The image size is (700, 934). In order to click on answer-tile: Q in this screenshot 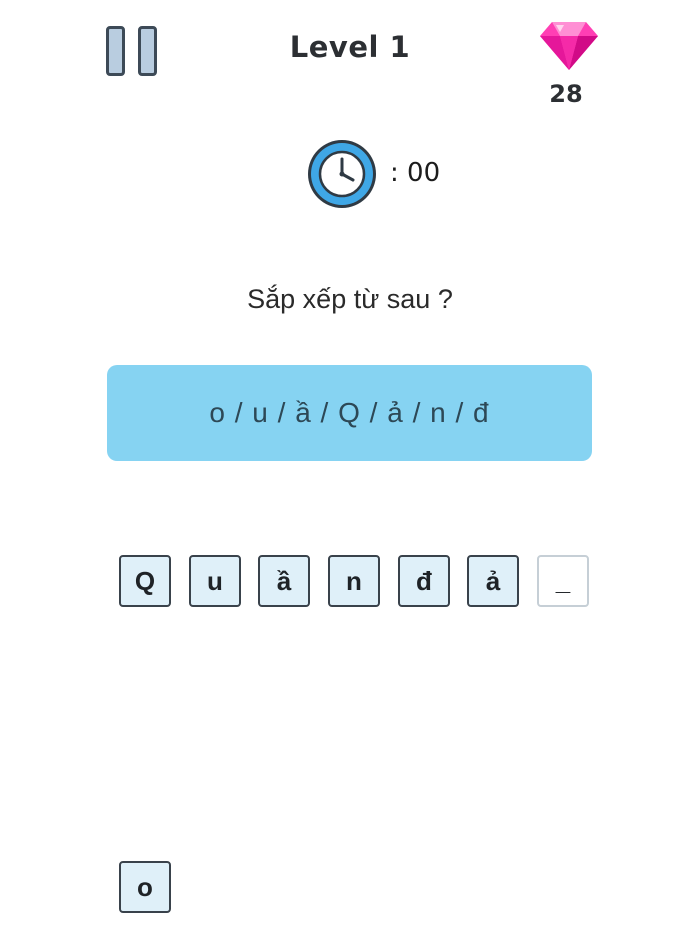, I will do `click(145, 581)`.